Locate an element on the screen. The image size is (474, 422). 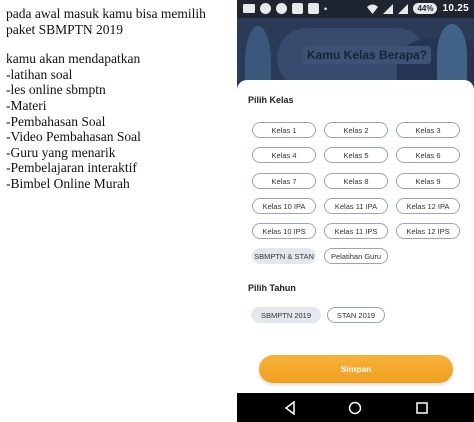
kelas-chip: Kelas 12 IPA is located at coordinates (428, 206).